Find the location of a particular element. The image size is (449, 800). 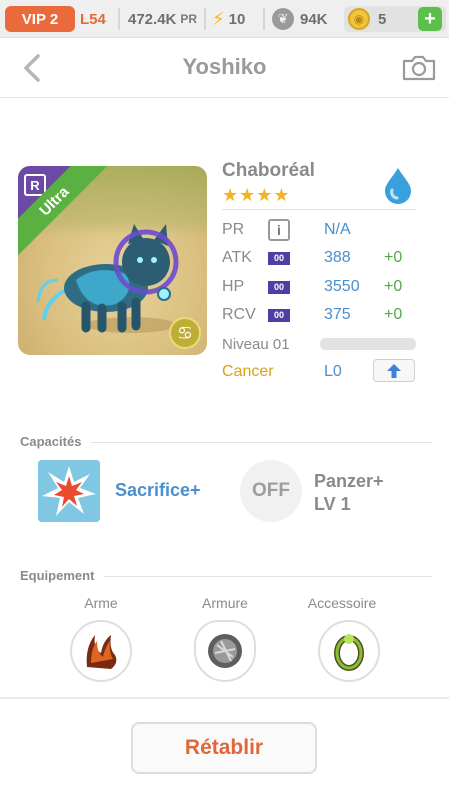

skill-name: Sacrifice+ is located at coordinates (158, 490).